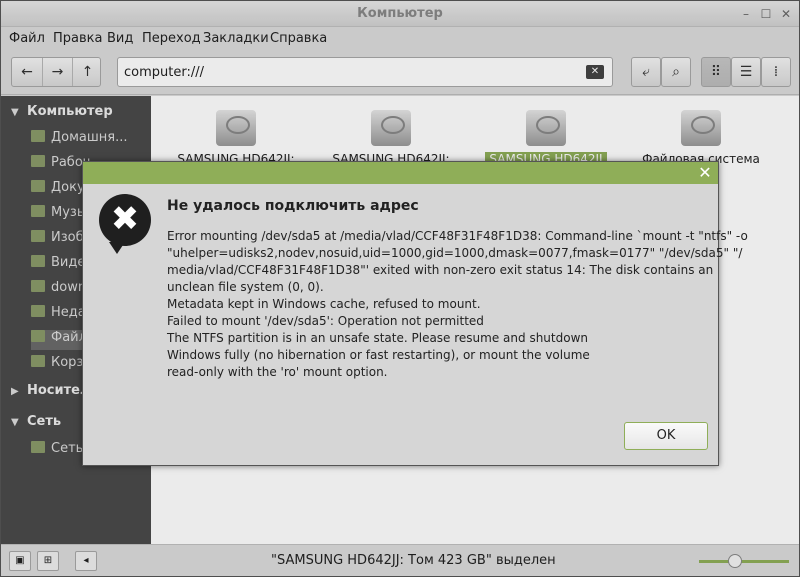  Describe the element at coordinates (245, 287) in the screenshot. I see `message-line: unclean file system (0, 0).` at that location.